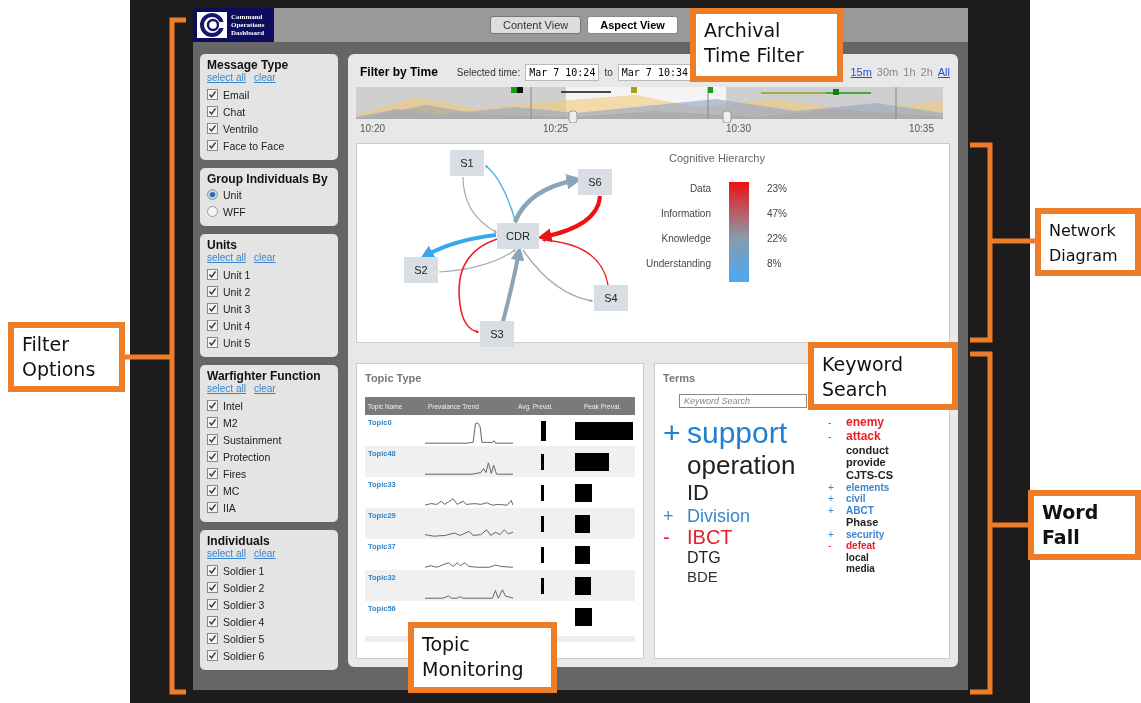  Describe the element at coordinates (943, 72) in the screenshot. I see `range-link: All` at that location.